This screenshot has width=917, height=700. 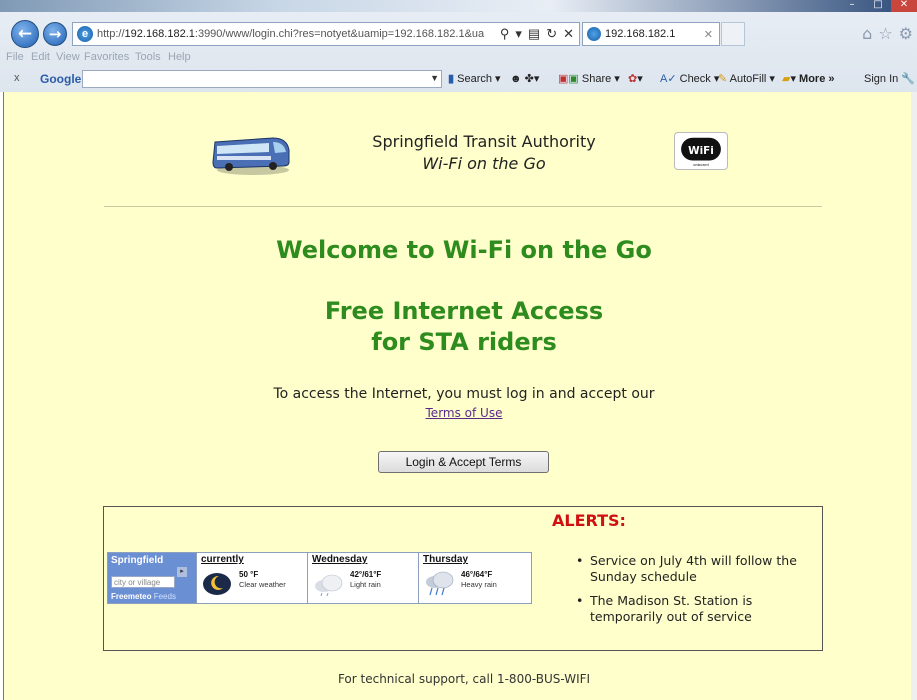 What do you see at coordinates (262, 79) in the screenshot?
I see `google-search-input: ▼` at bounding box center [262, 79].